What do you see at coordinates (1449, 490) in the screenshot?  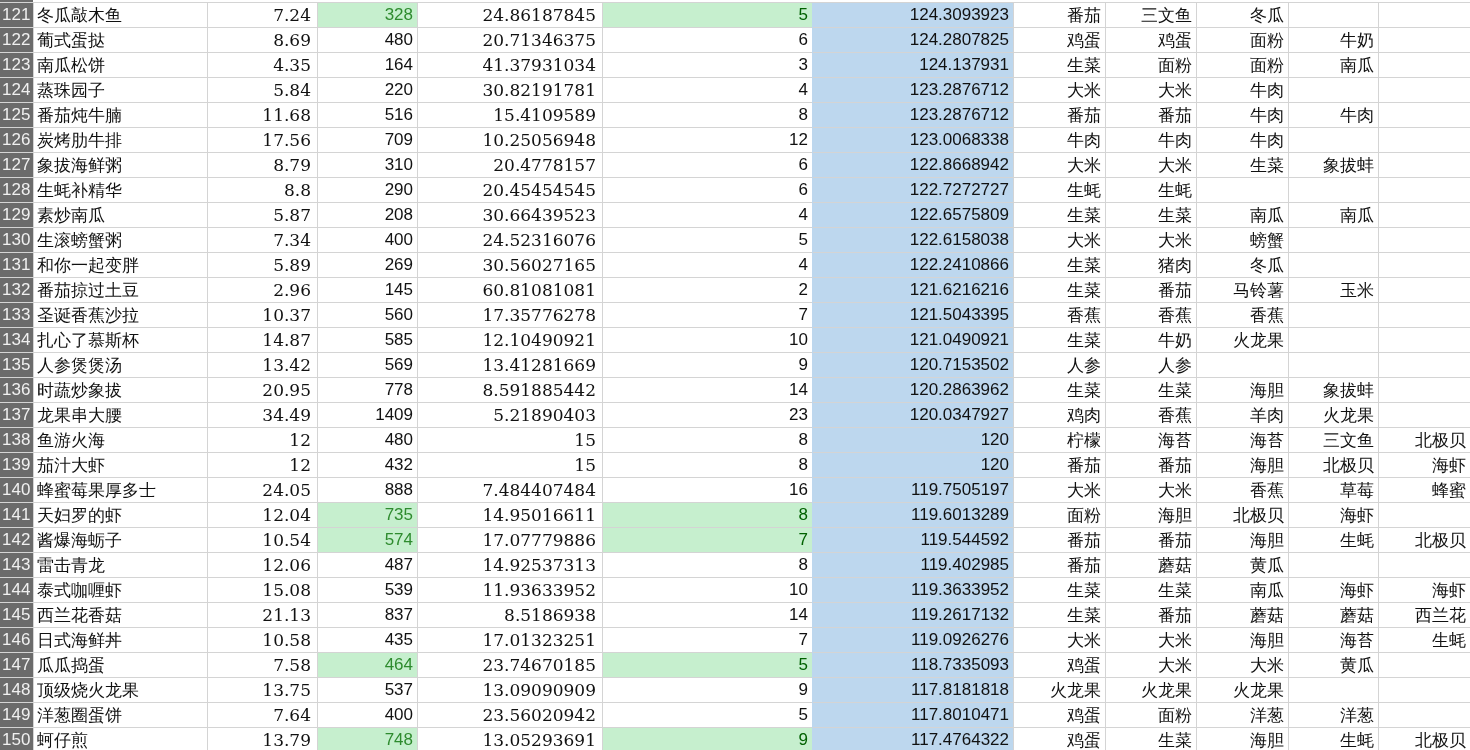 I see `table-cell-text: 蜂蜜` at bounding box center [1449, 490].